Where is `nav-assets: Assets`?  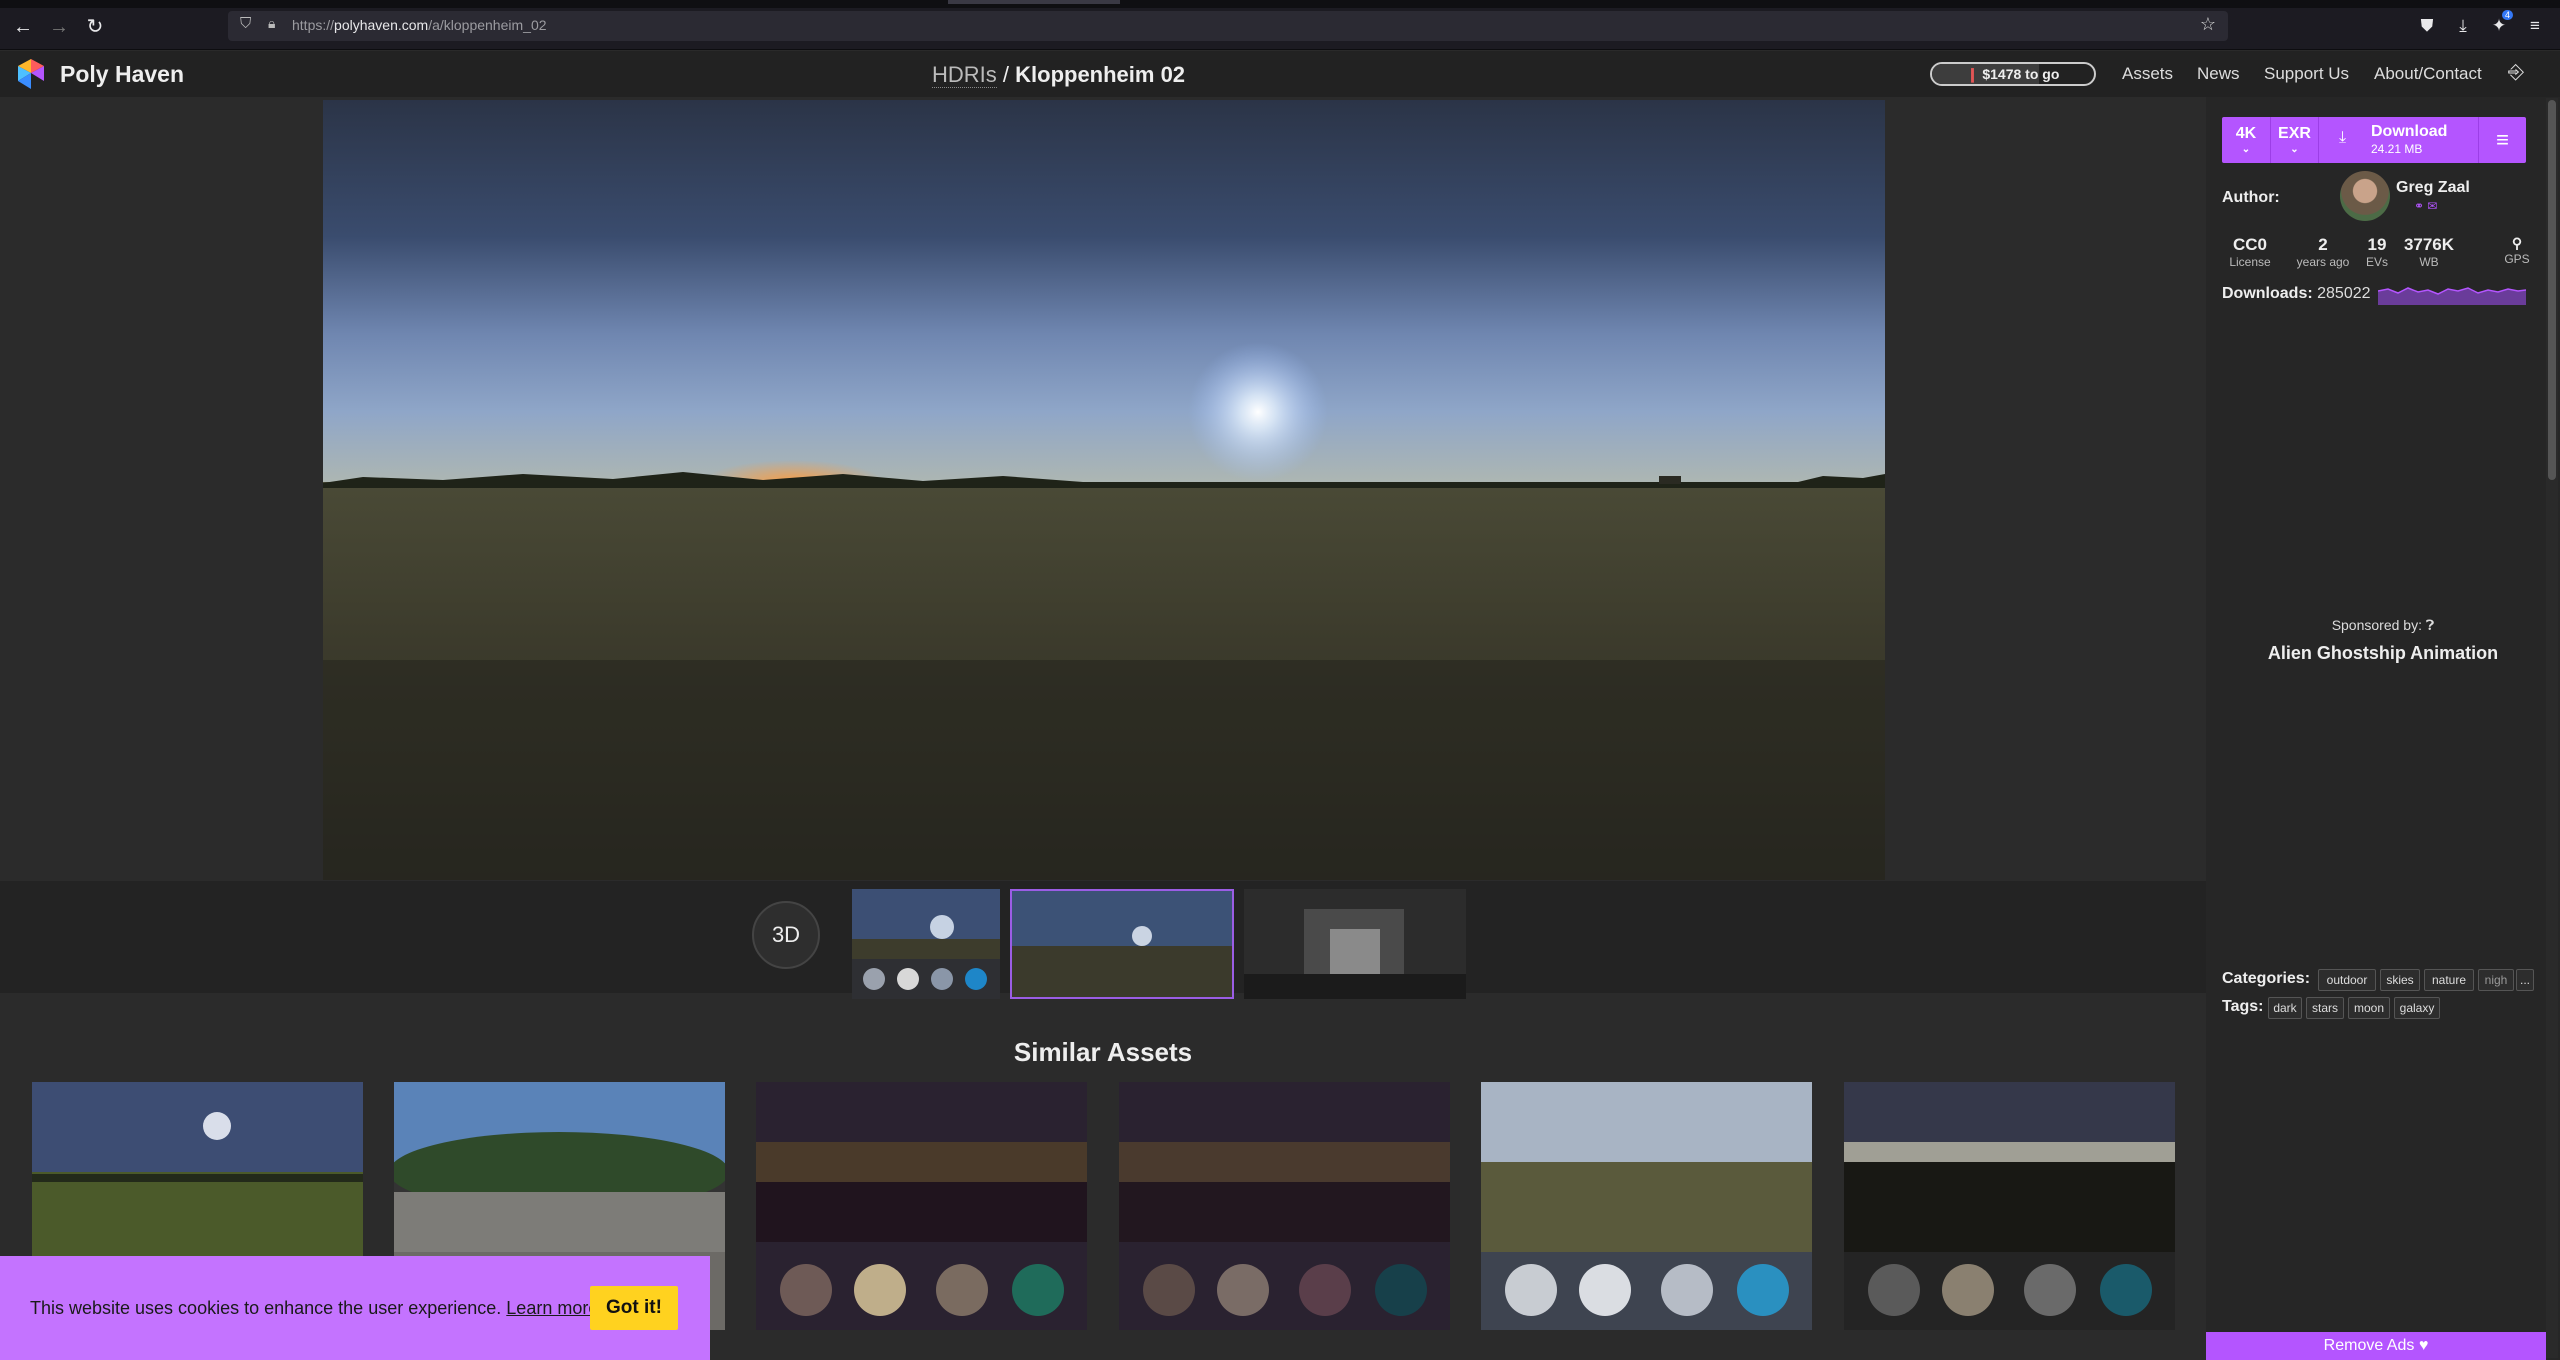 nav-assets: Assets is located at coordinates (2147, 74).